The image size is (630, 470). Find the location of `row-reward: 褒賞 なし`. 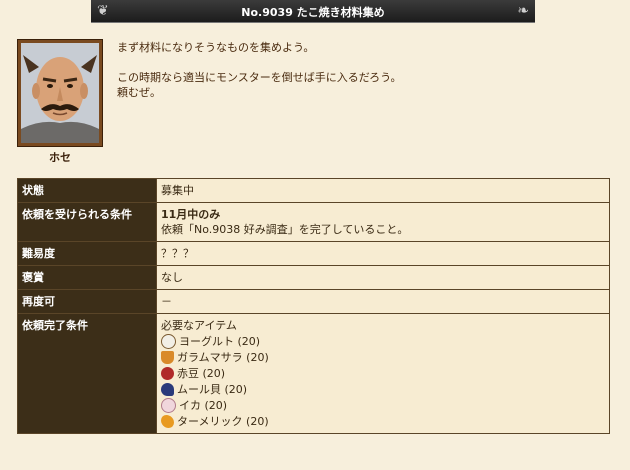

row-reward: 褒賞 なし is located at coordinates (313, 277).